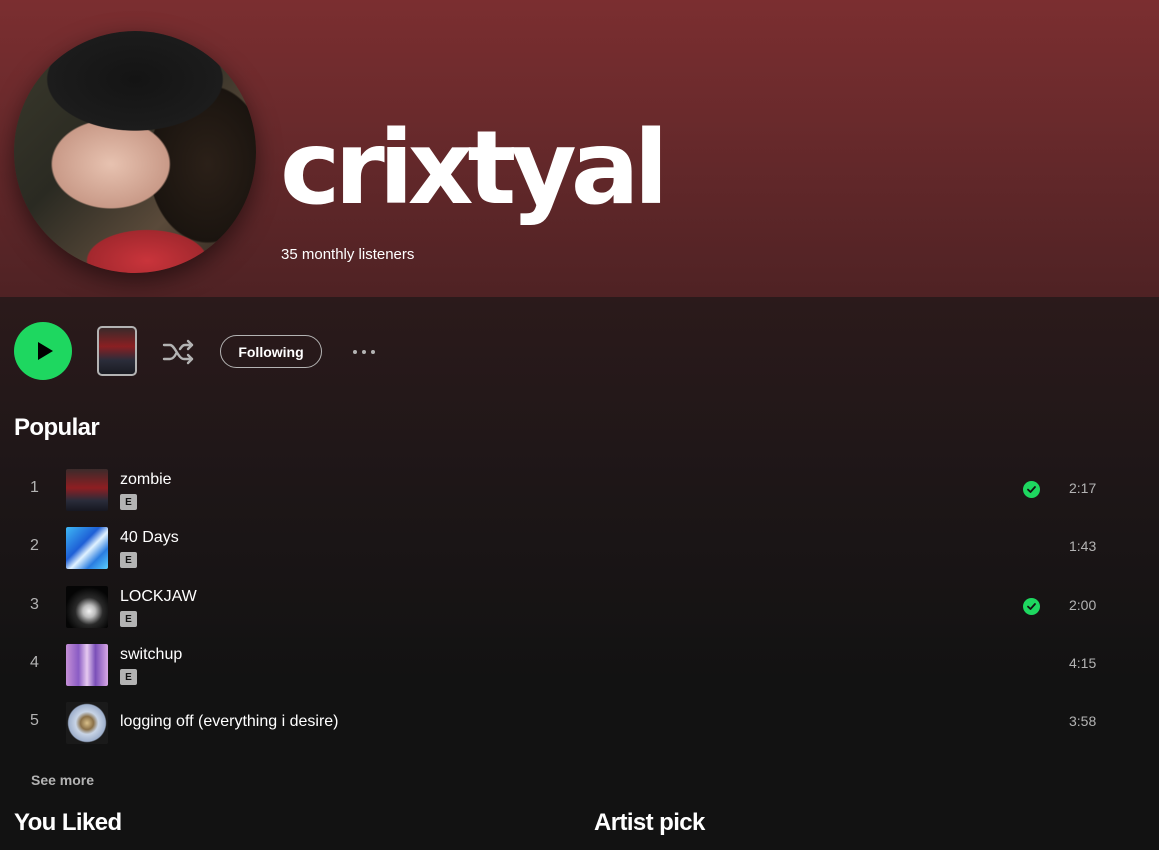 The height and width of the screenshot is (850, 1159). I want to click on track-title: LOCKJAW, so click(158, 597).